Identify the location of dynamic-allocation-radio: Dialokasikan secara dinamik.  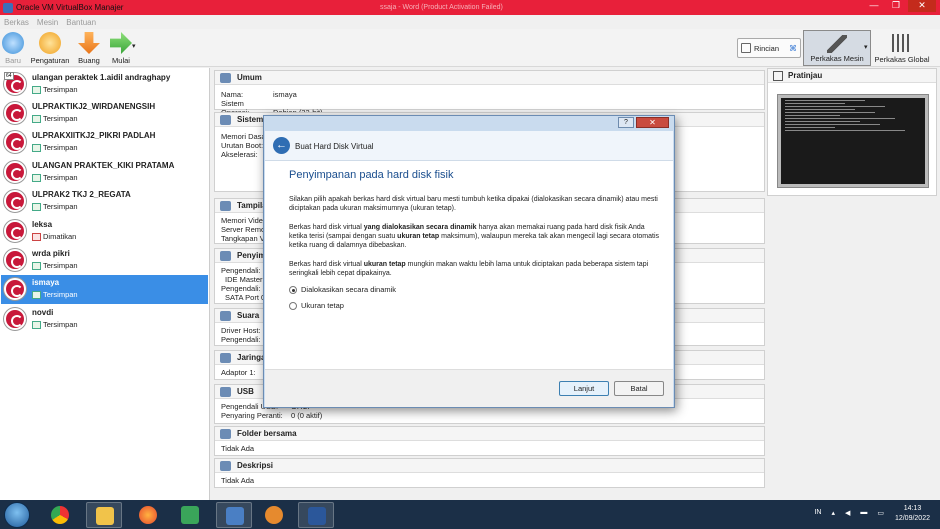
(342, 289).